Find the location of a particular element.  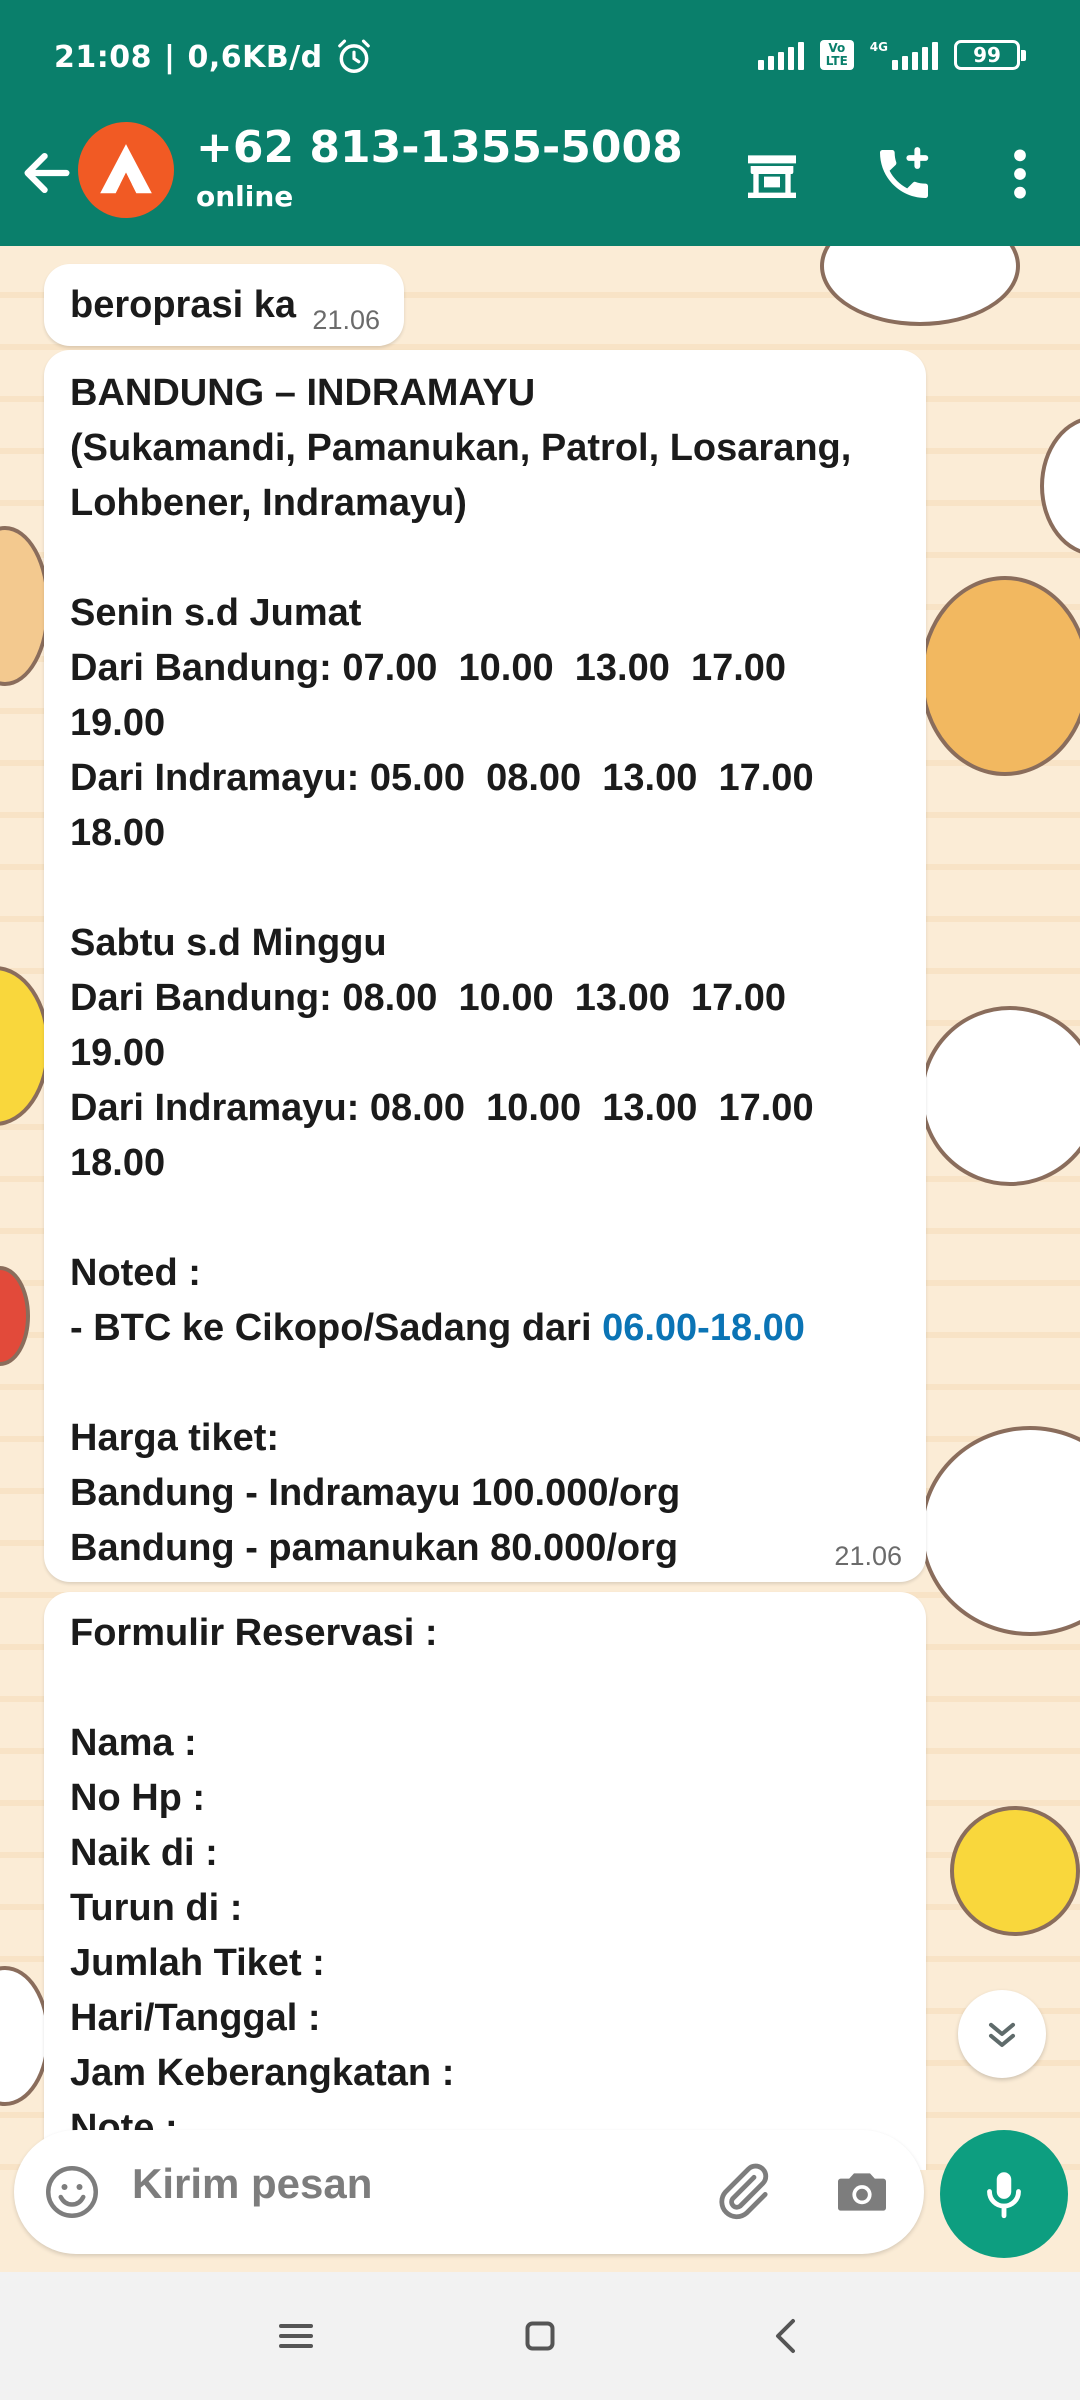

attach-icon is located at coordinates (742, 2192).